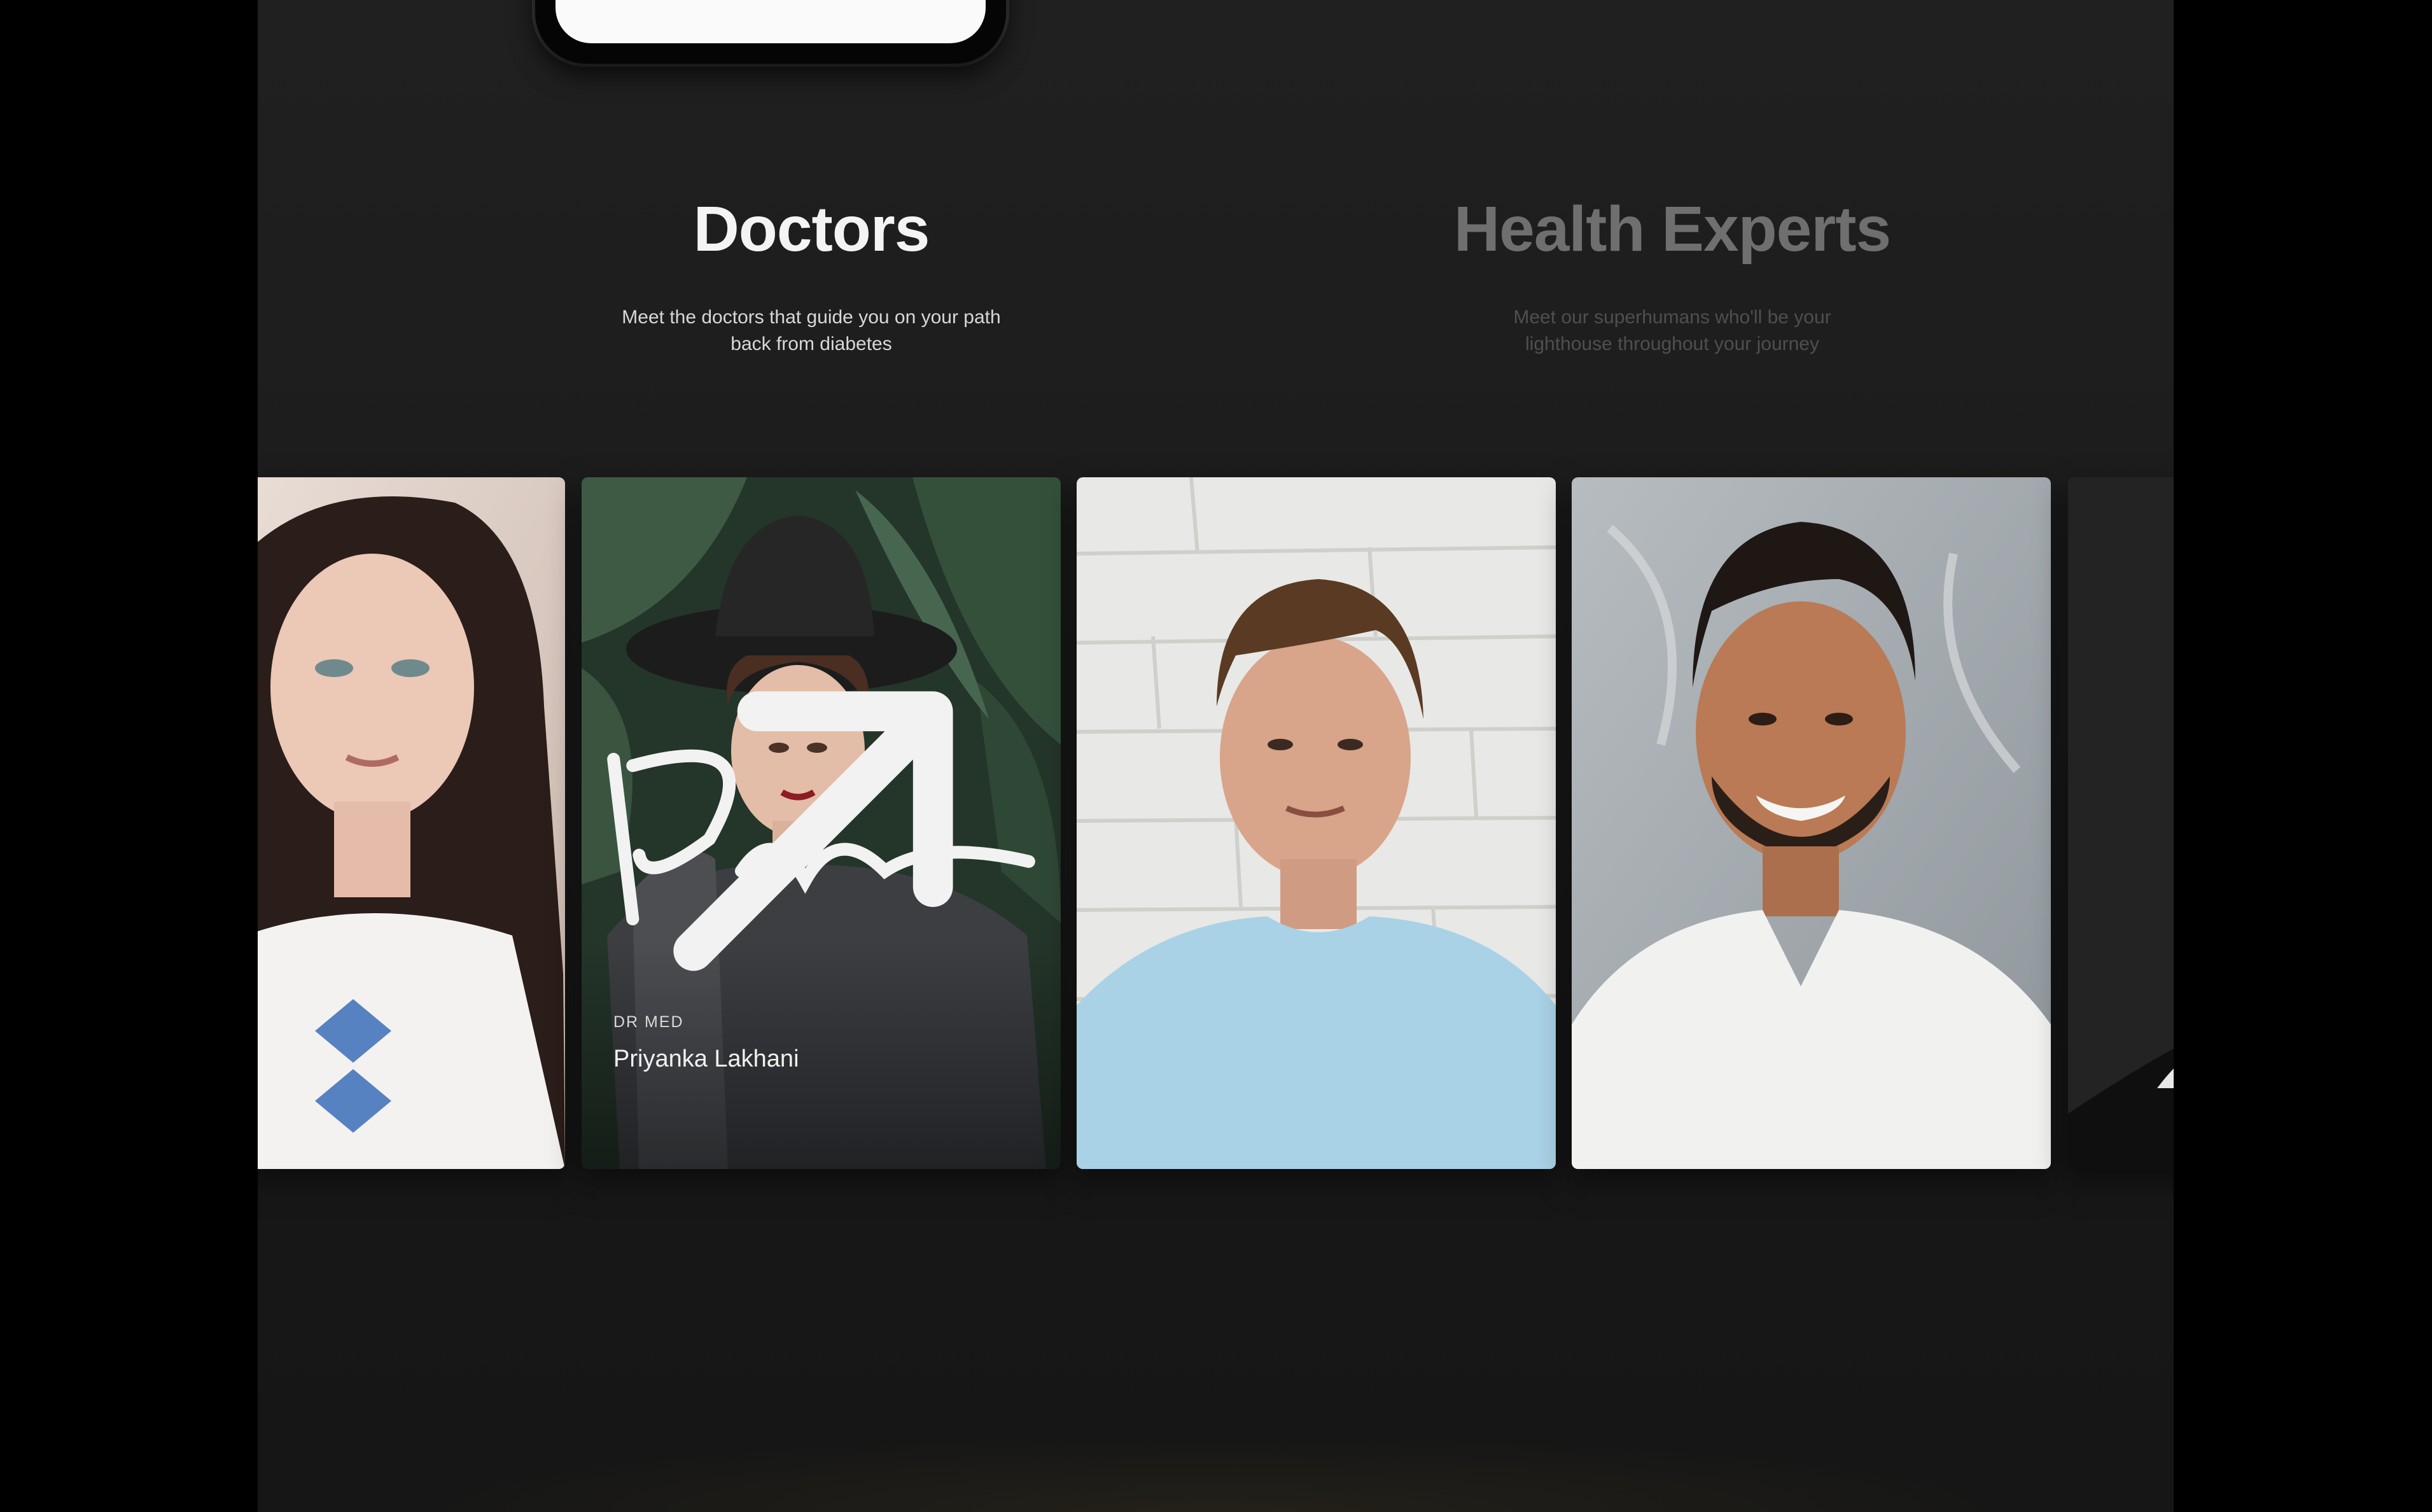 The width and height of the screenshot is (2432, 1512). What do you see at coordinates (811, 229) in the screenshot?
I see `tab-doctors-title: Doctors` at bounding box center [811, 229].